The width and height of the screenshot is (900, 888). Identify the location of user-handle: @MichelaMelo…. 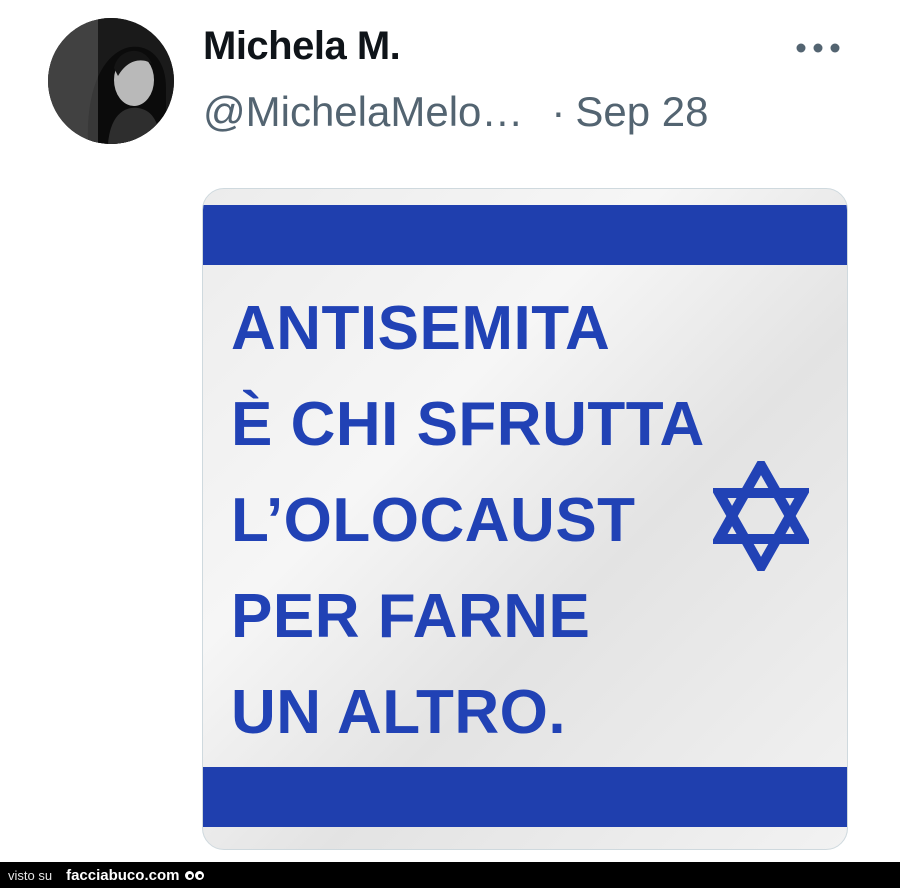
(363, 111).